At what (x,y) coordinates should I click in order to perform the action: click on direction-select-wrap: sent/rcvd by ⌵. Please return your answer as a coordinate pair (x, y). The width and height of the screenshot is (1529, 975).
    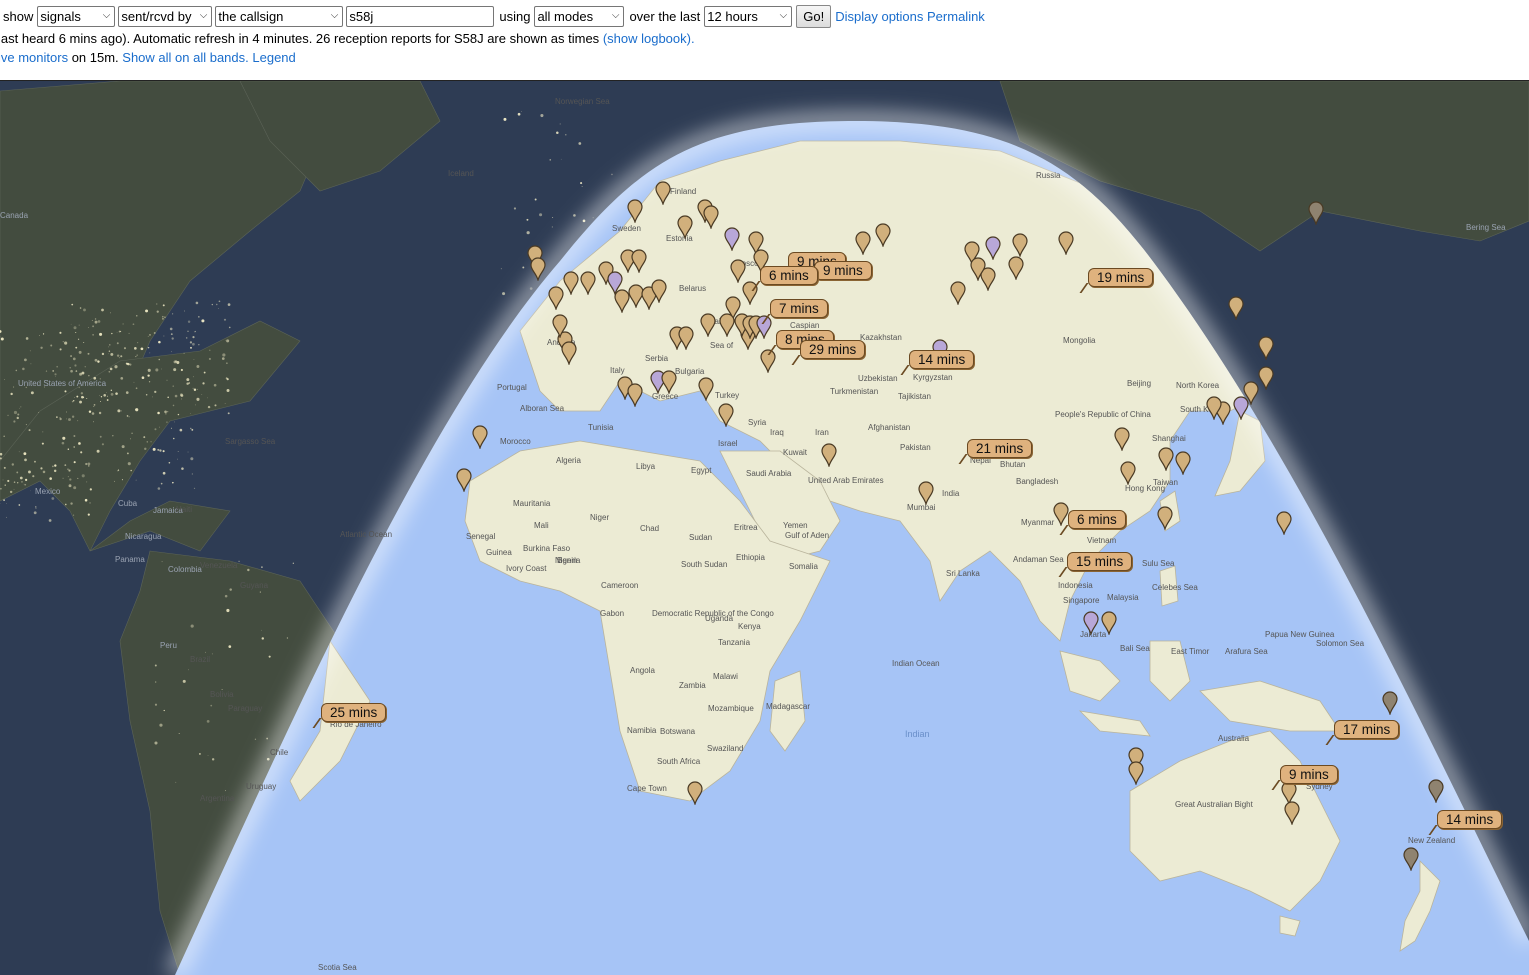
    Looking at the image, I should click on (165, 16).